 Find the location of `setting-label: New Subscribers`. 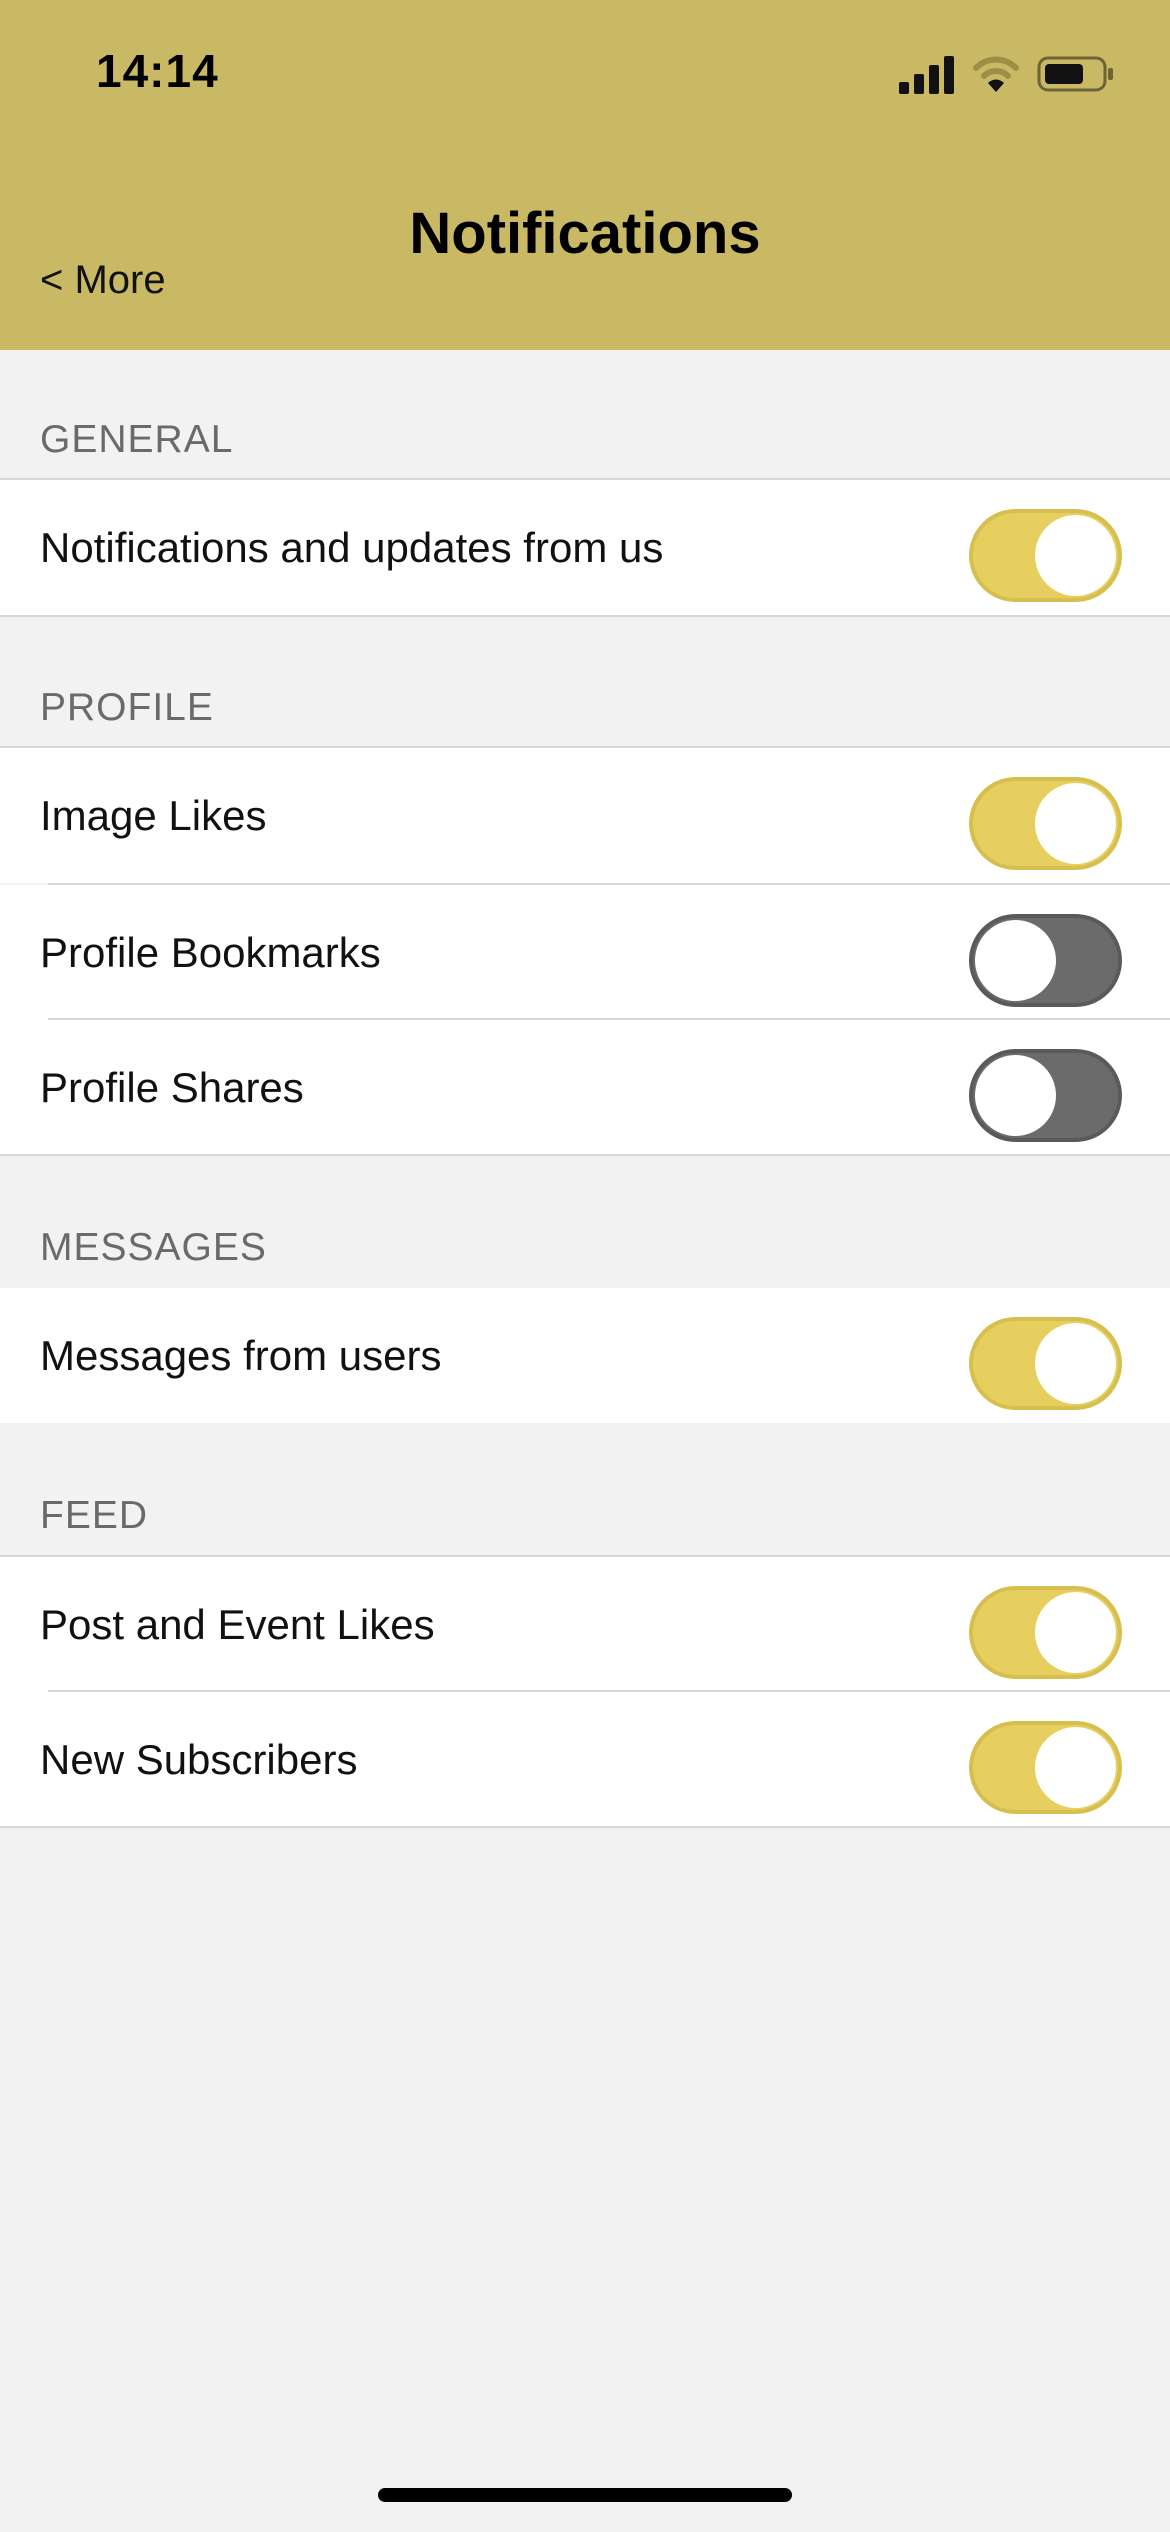

setting-label: New Subscribers is located at coordinates (199, 1759).